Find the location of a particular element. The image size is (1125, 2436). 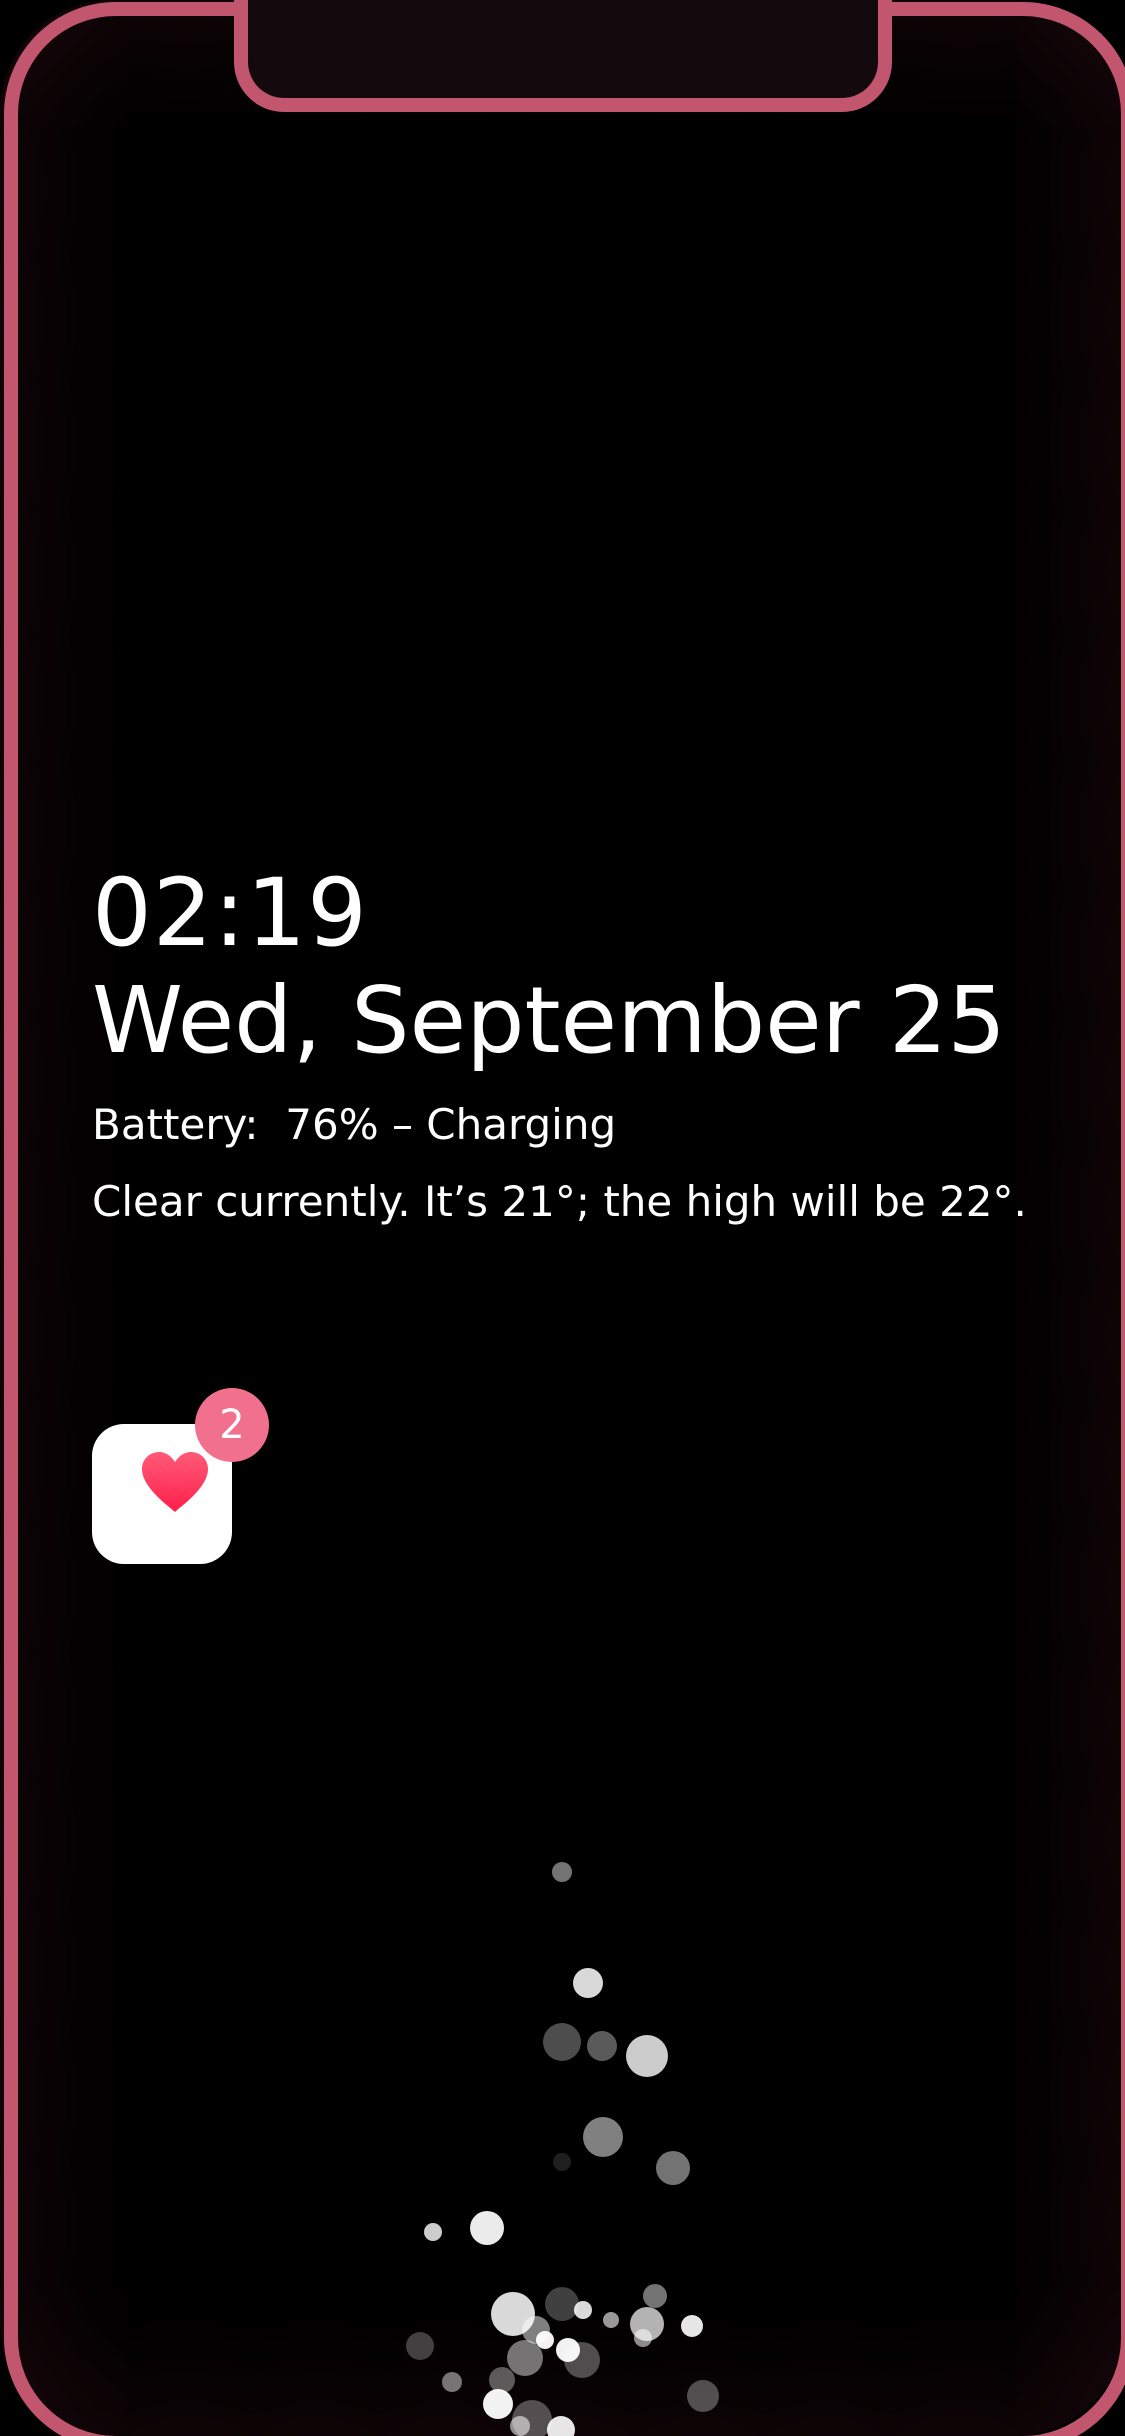

charging-particles is located at coordinates (562, 2149).